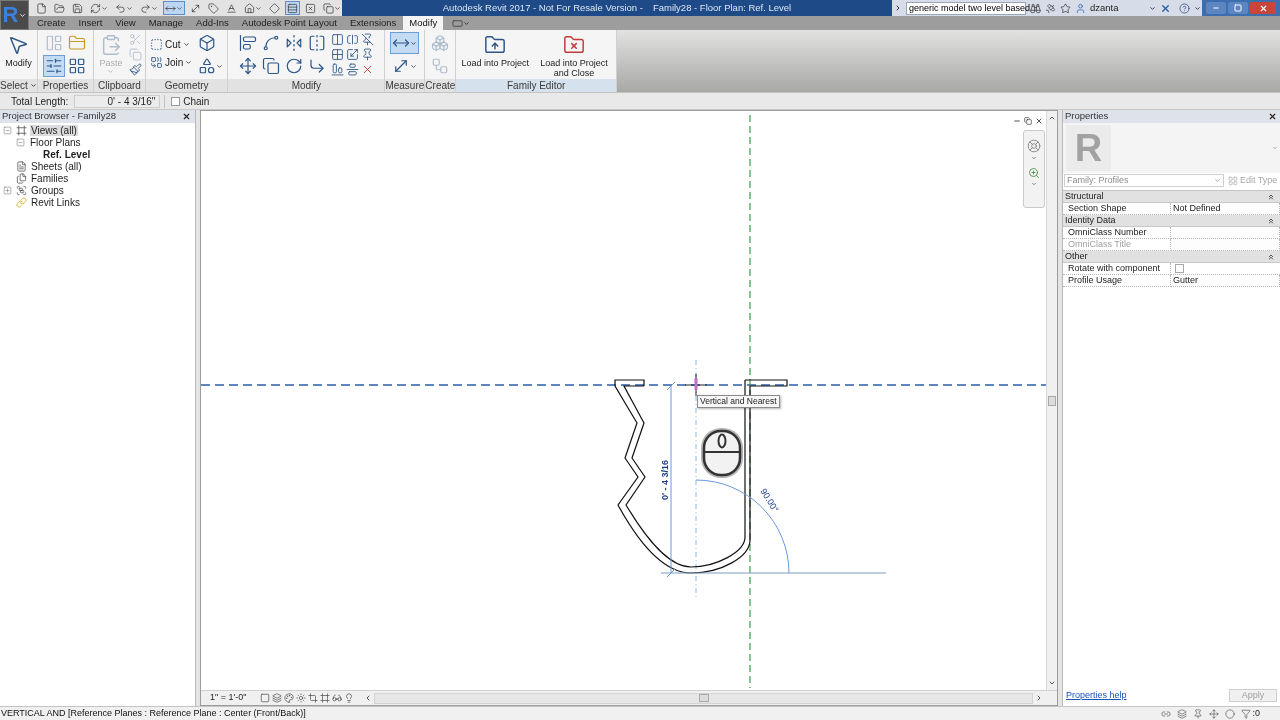  What do you see at coordinates (1225, 281) in the screenshot?
I see `property-value-field: Gutter` at bounding box center [1225, 281].